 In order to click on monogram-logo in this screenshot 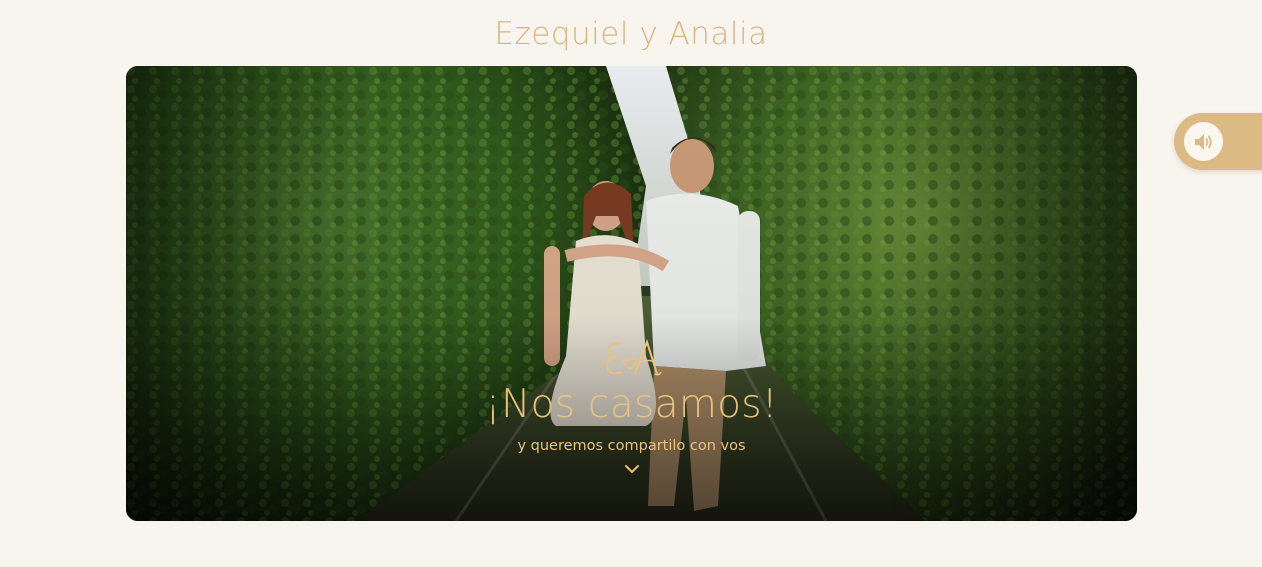, I will do `click(633, 357)`.